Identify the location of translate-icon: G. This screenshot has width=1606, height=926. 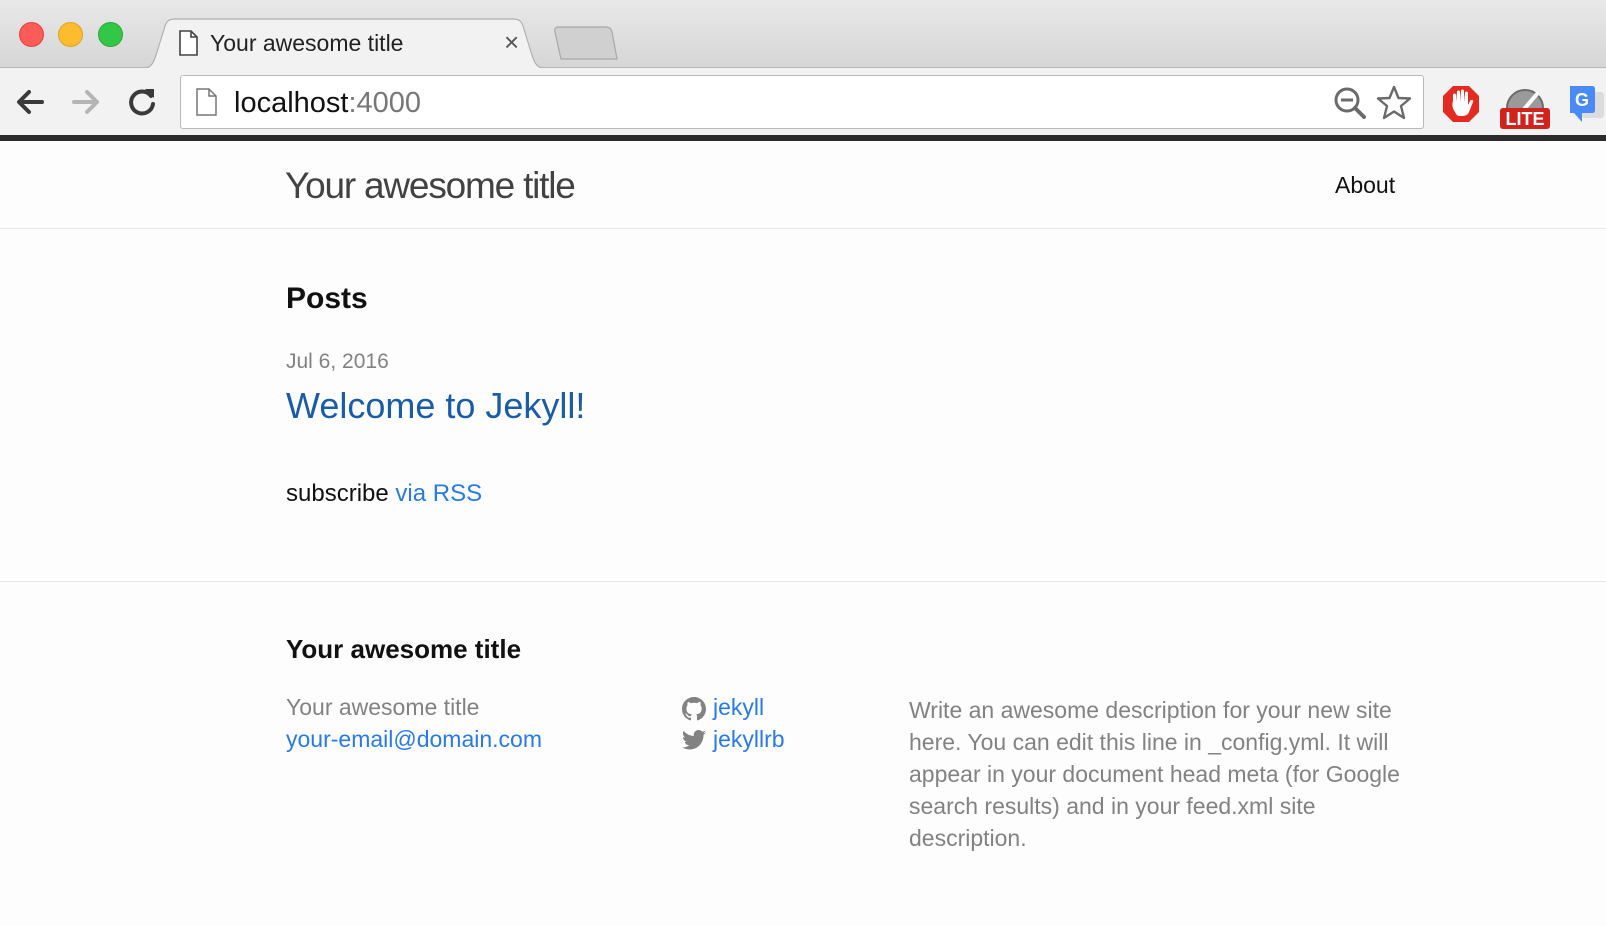
(1587, 106).